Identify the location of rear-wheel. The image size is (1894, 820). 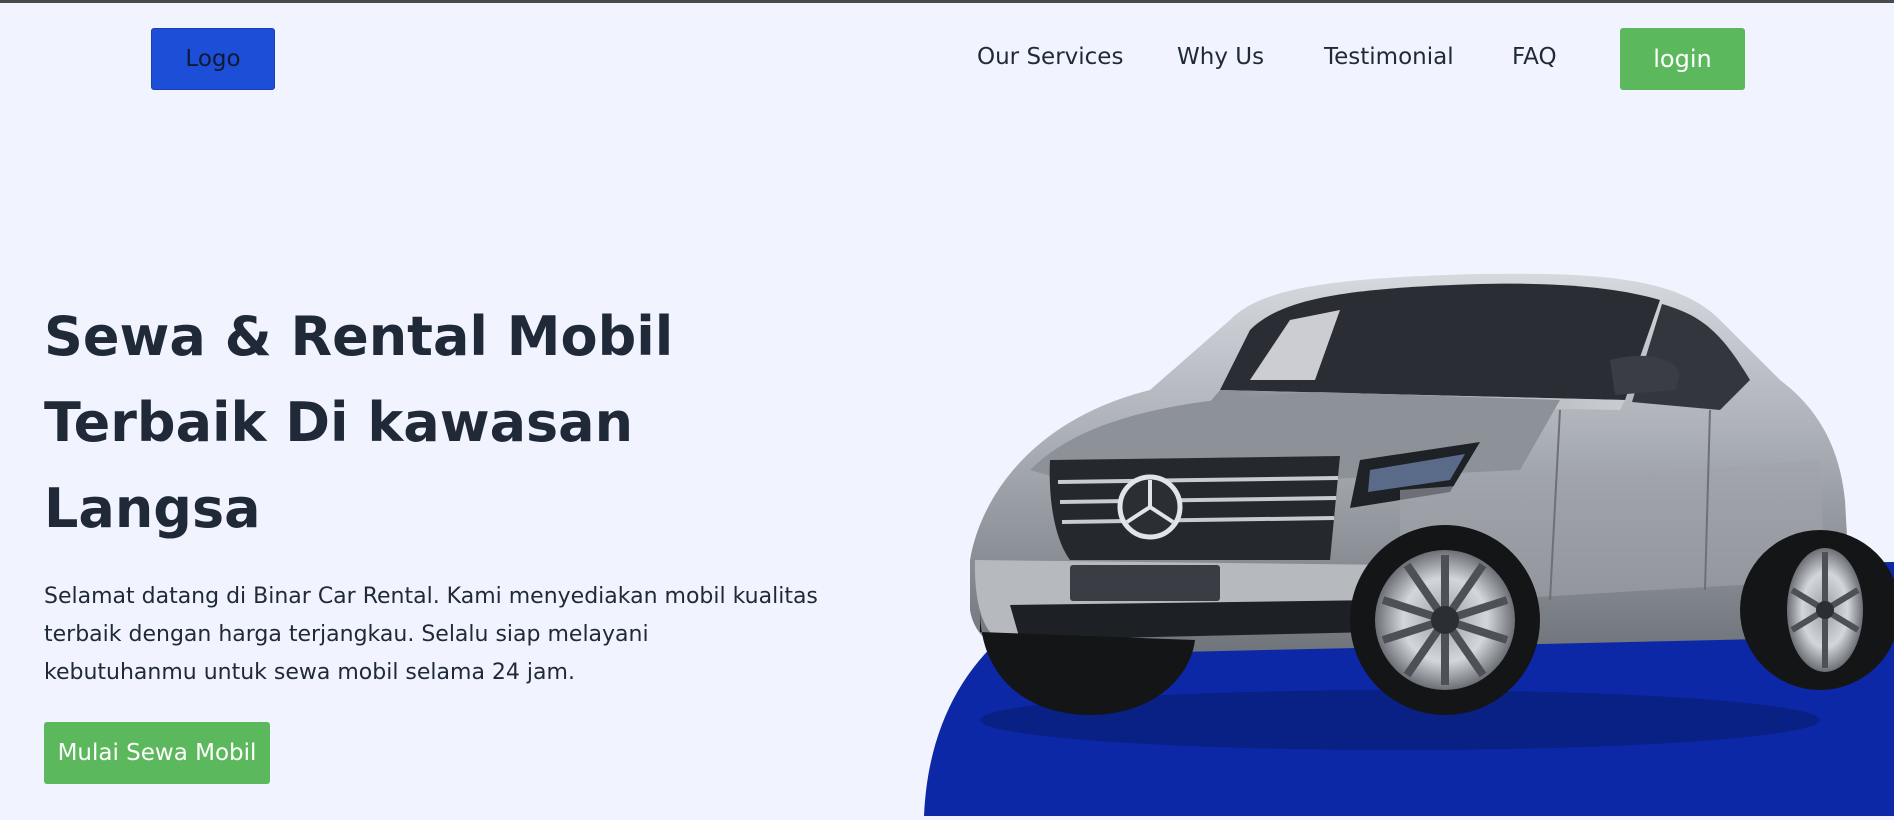
(1817, 610).